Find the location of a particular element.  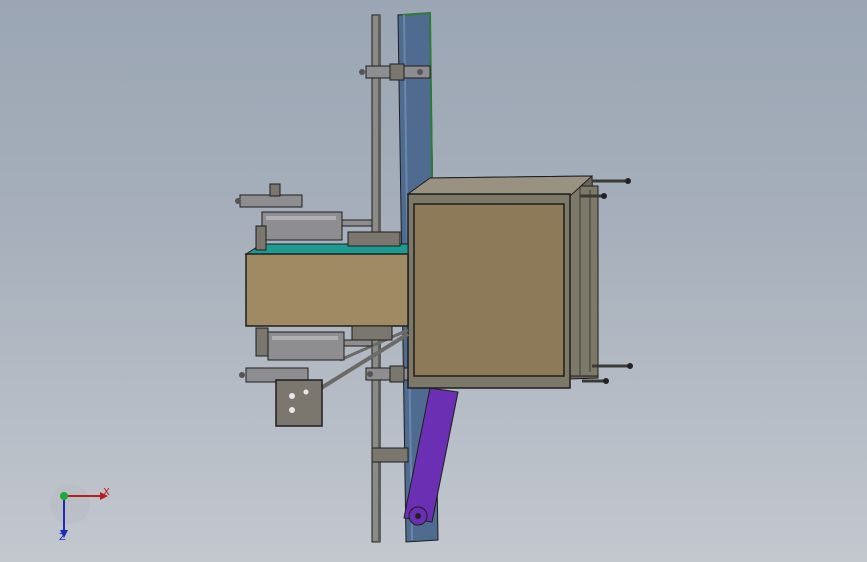

enclosure-box is located at coordinates (500, 282).